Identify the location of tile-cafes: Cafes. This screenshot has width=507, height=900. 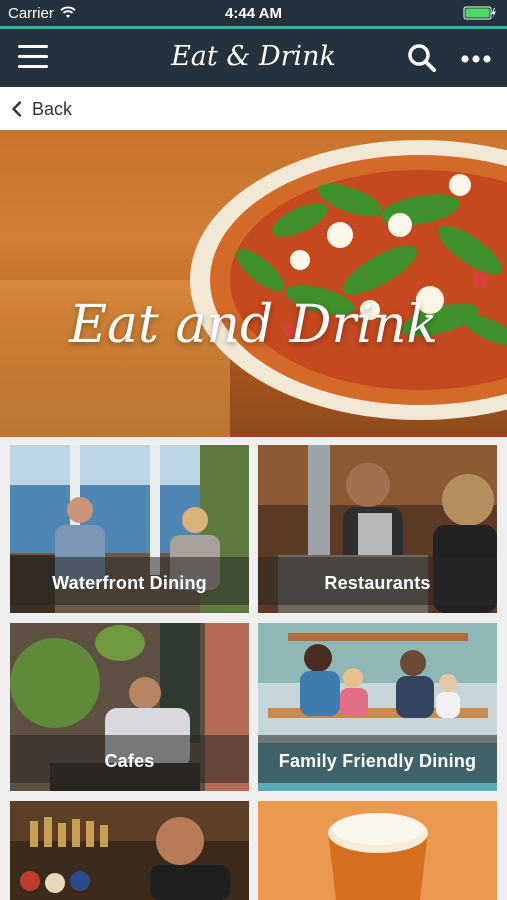
(129, 707).